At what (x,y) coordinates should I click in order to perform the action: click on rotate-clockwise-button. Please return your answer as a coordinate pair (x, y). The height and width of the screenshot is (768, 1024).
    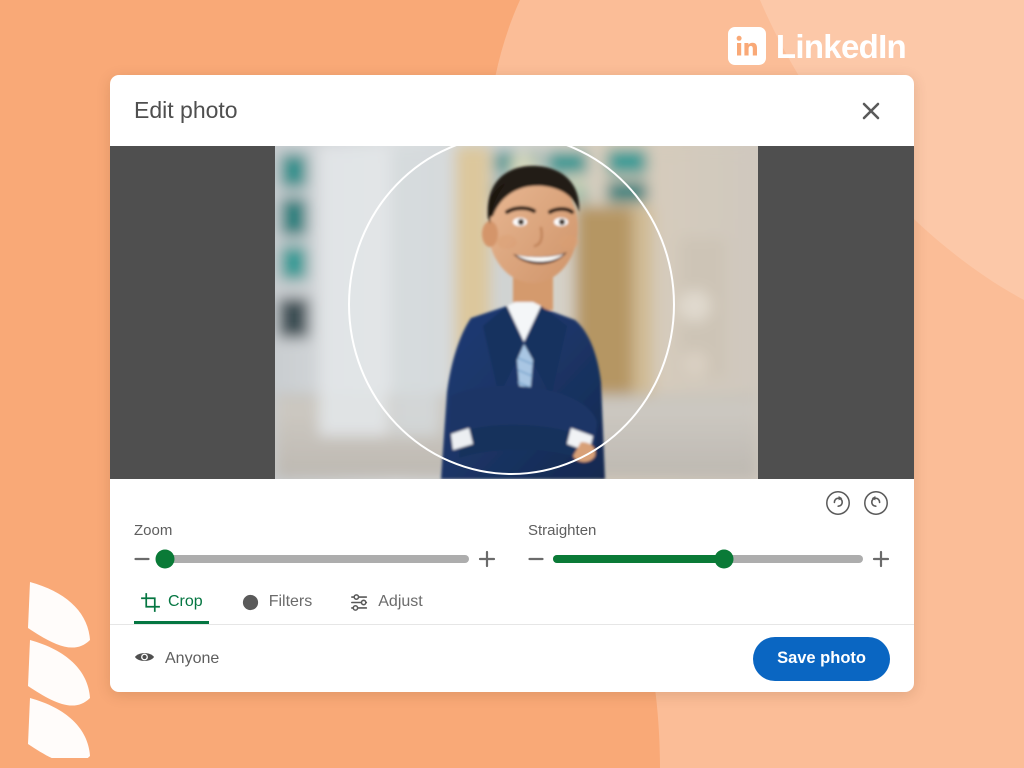
    Looking at the image, I should click on (838, 503).